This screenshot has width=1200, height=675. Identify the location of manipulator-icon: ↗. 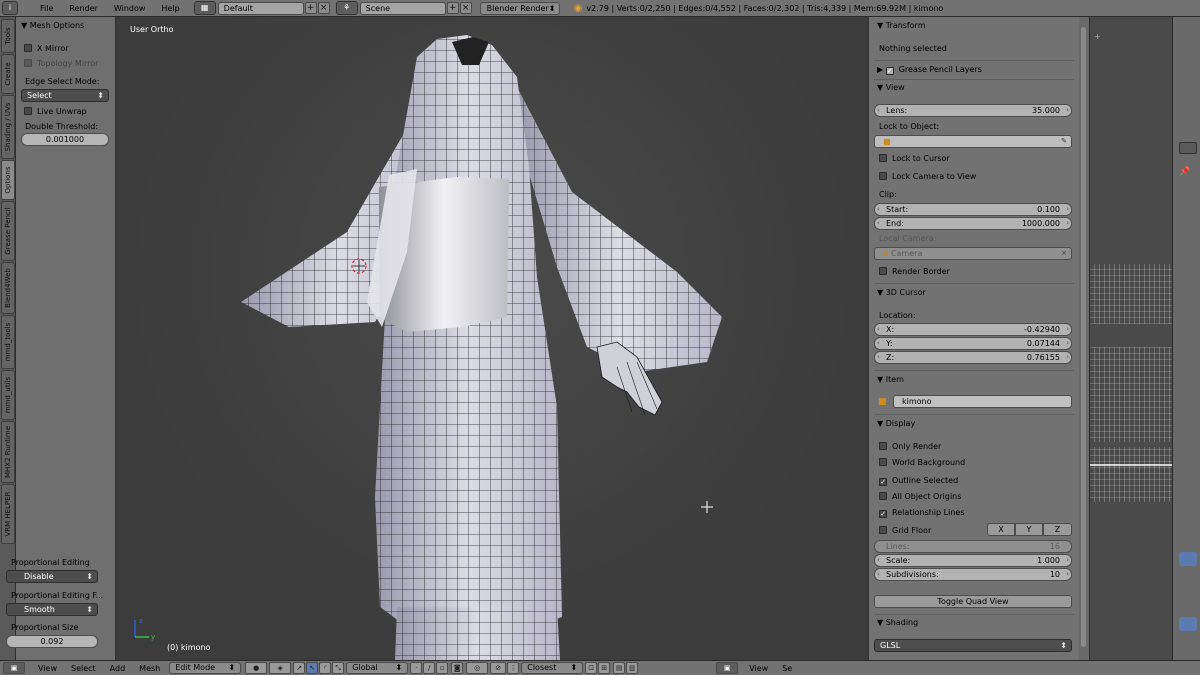
(299, 668).